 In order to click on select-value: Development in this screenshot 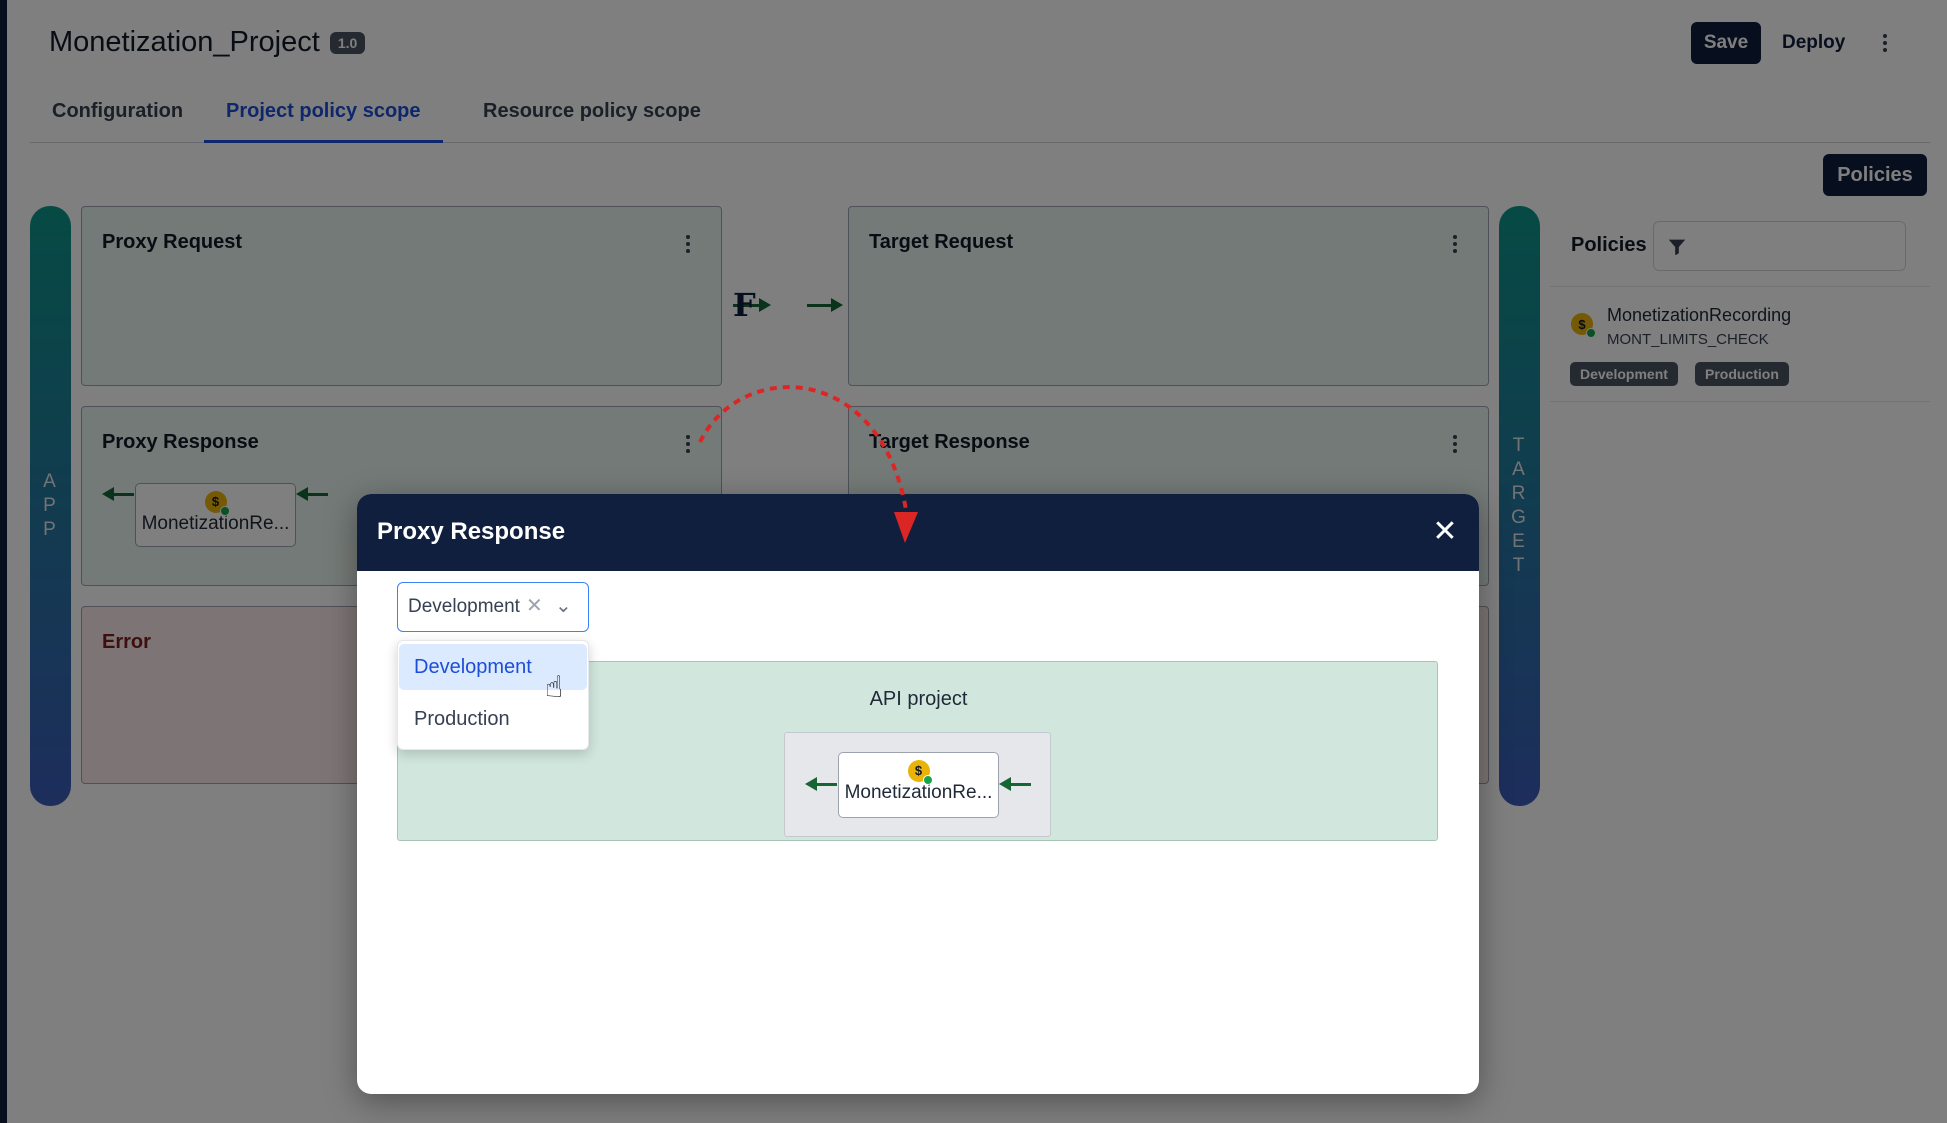, I will do `click(464, 606)`.